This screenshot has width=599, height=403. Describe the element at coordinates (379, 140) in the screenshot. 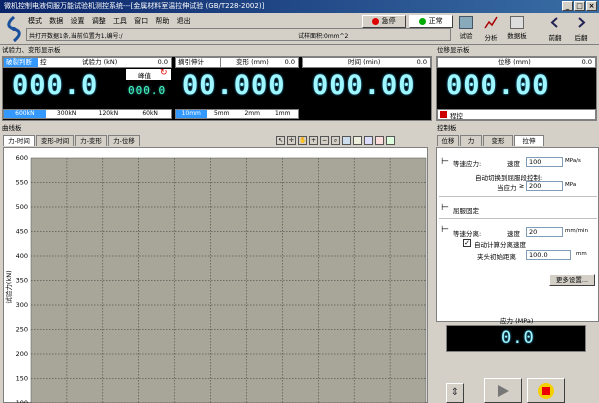

I see `print-icon` at that location.